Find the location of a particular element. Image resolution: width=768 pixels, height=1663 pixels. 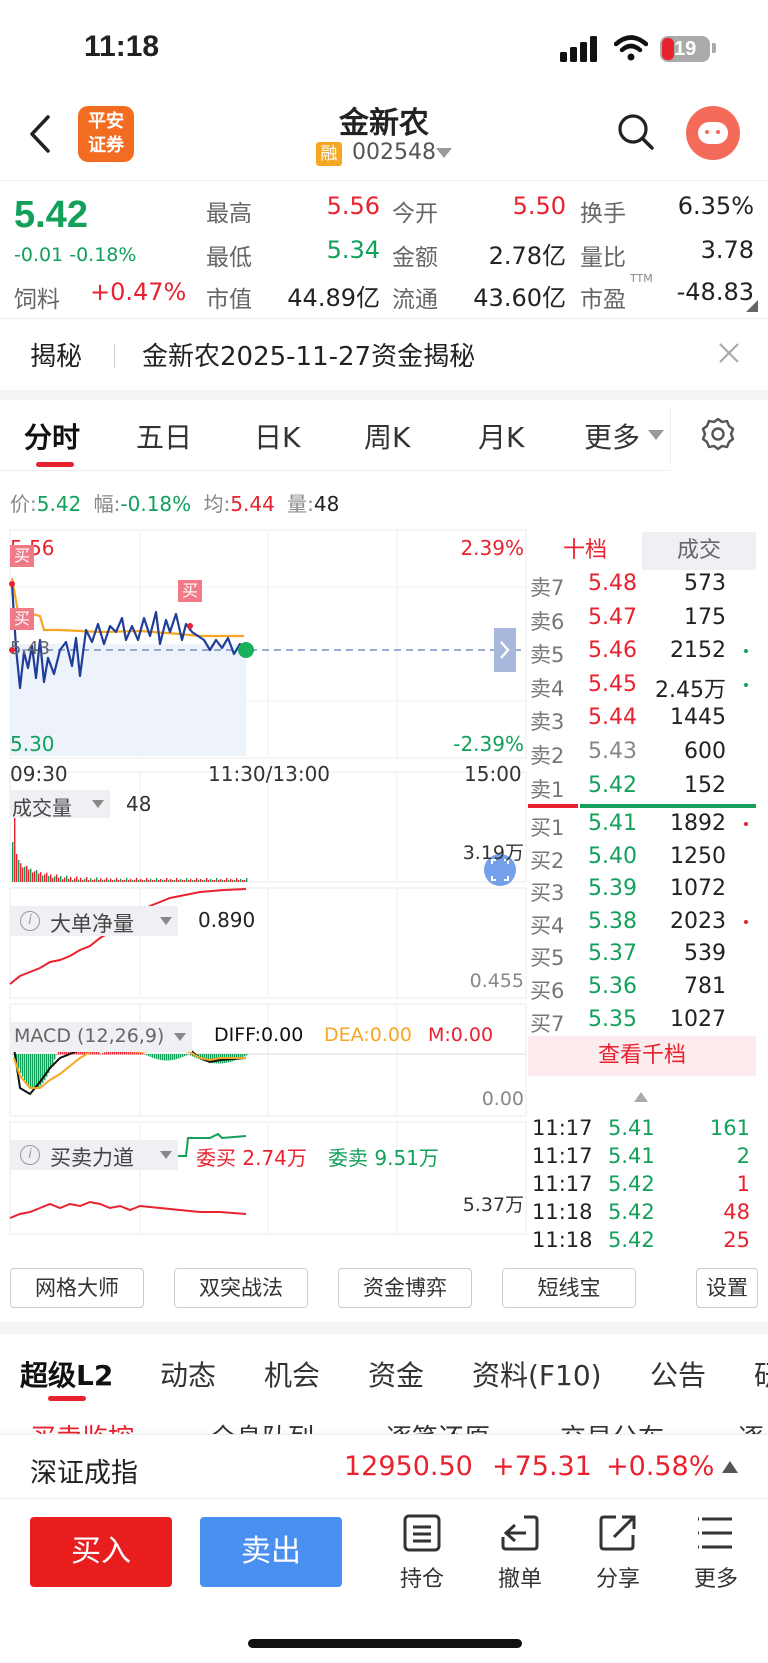

expand-corner-icon is located at coordinates (752, 306).